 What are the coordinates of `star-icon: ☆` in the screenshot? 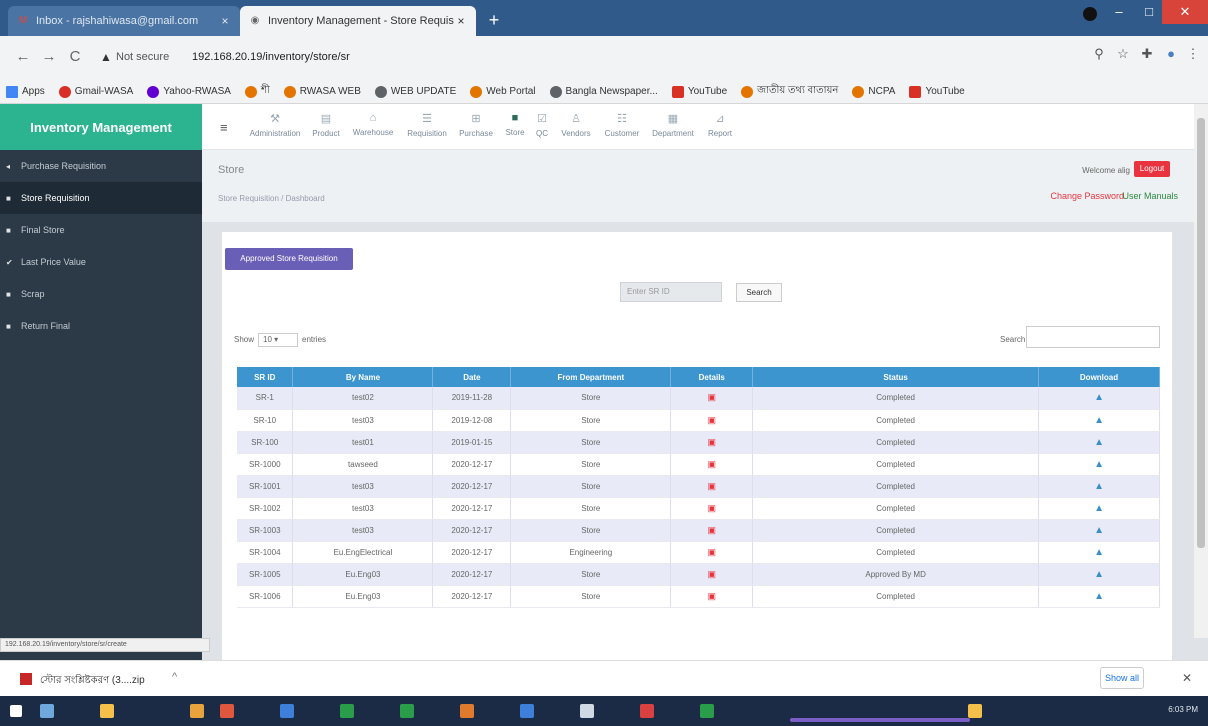 It's located at (1123, 55).